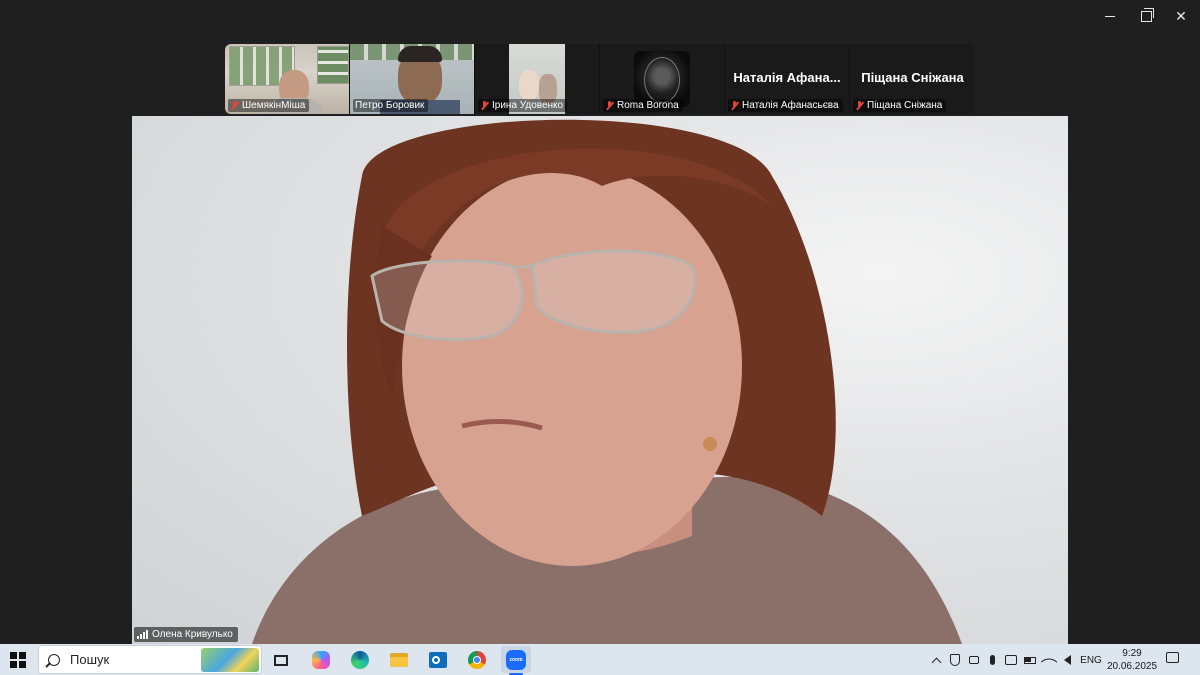  What do you see at coordinates (412, 79) in the screenshot?
I see `participant-tile: Петро Боровик` at bounding box center [412, 79].